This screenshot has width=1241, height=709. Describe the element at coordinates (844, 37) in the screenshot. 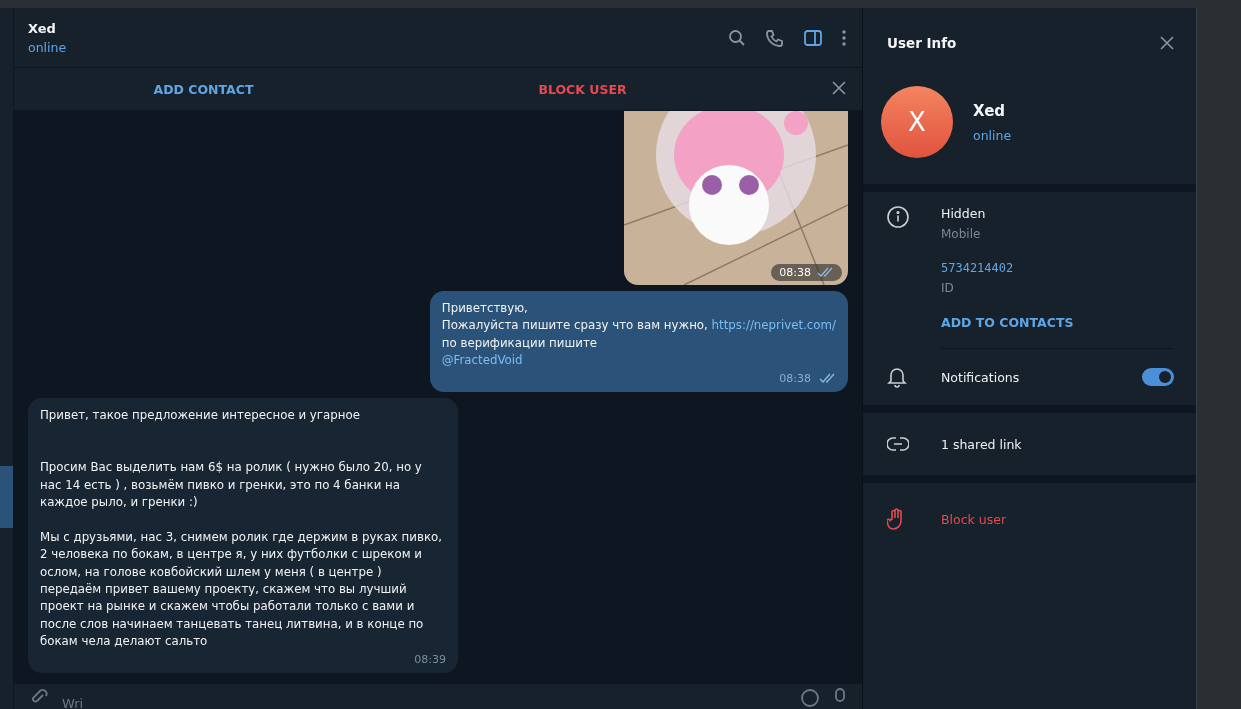

I see `more-icon` at that location.